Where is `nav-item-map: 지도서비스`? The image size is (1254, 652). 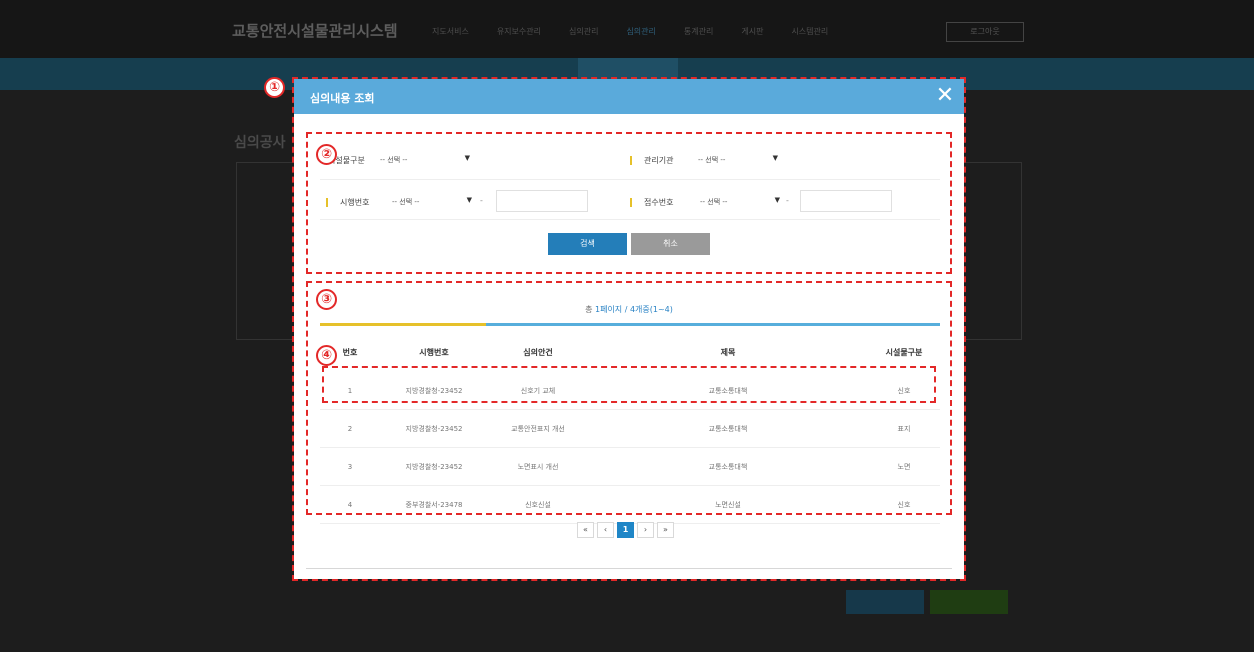
nav-item-map: 지도서비스 is located at coordinates (450, 31).